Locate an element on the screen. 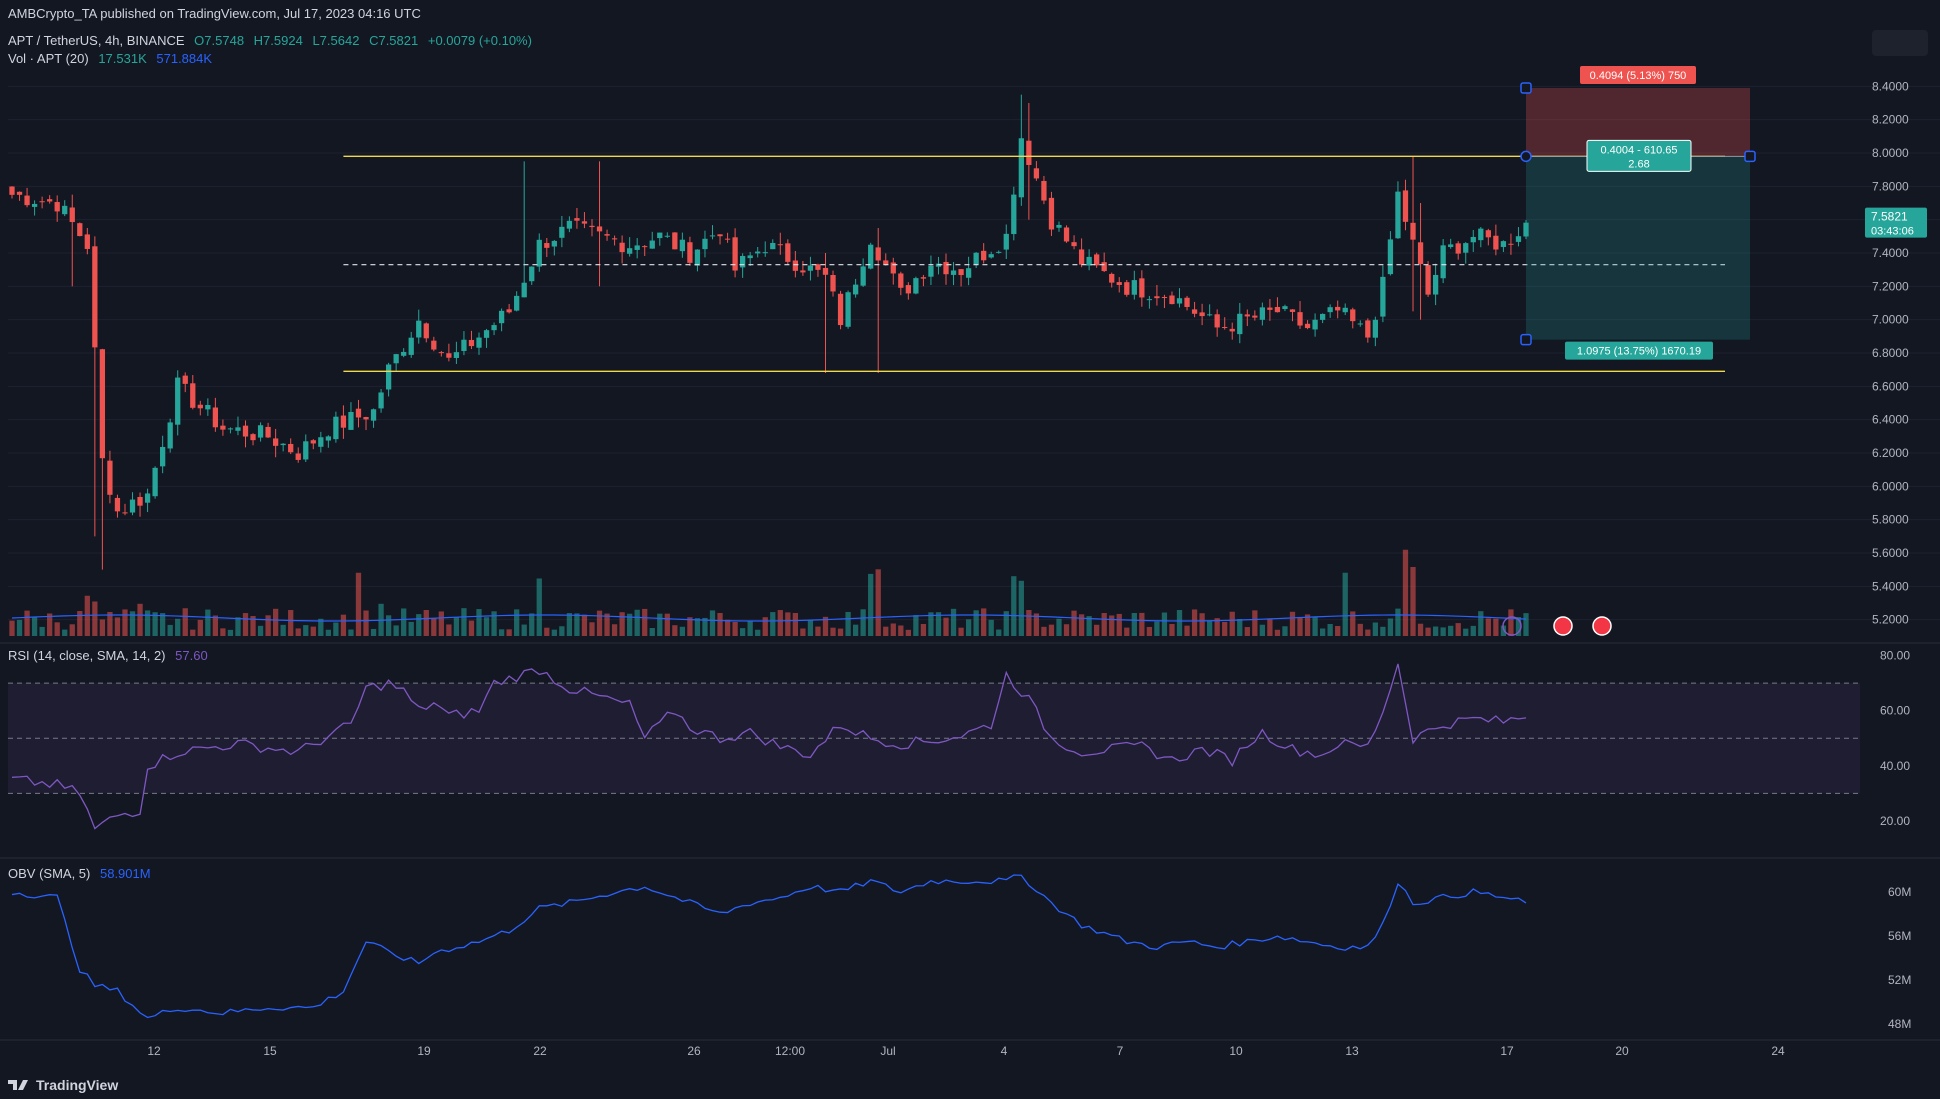  time-tick-label: 7 is located at coordinates (1120, 1051).